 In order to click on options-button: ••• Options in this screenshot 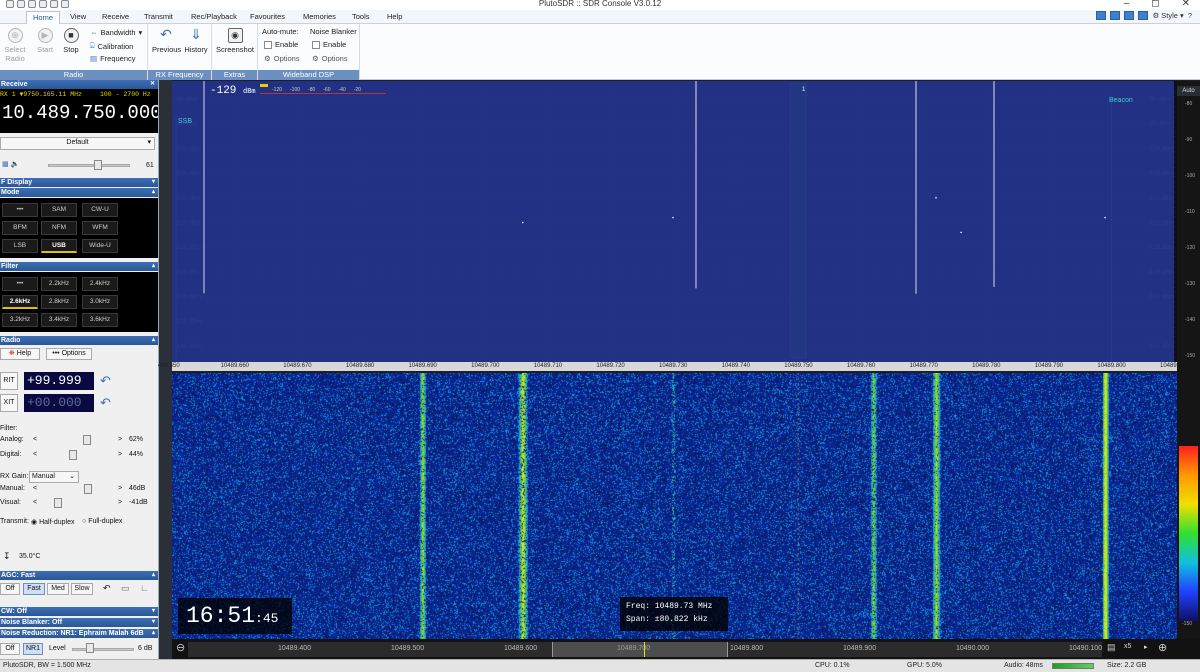, I will do `click(69, 354)`.